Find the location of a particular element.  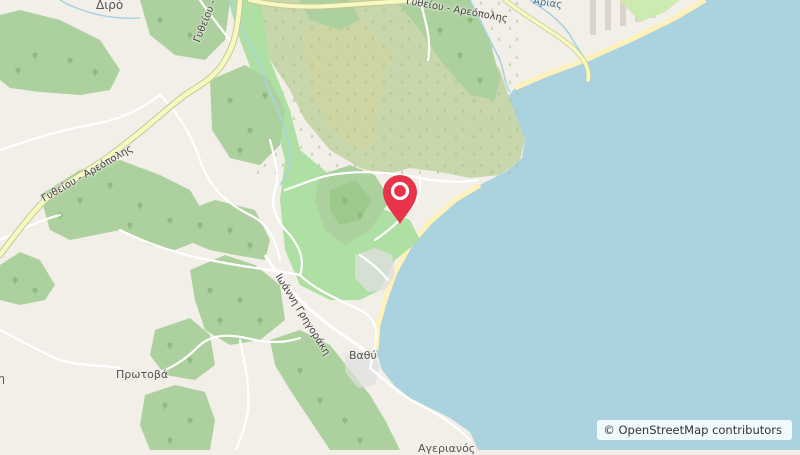

copyright-text: © OpenStreetMap contributors is located at coordinates (692, 430).